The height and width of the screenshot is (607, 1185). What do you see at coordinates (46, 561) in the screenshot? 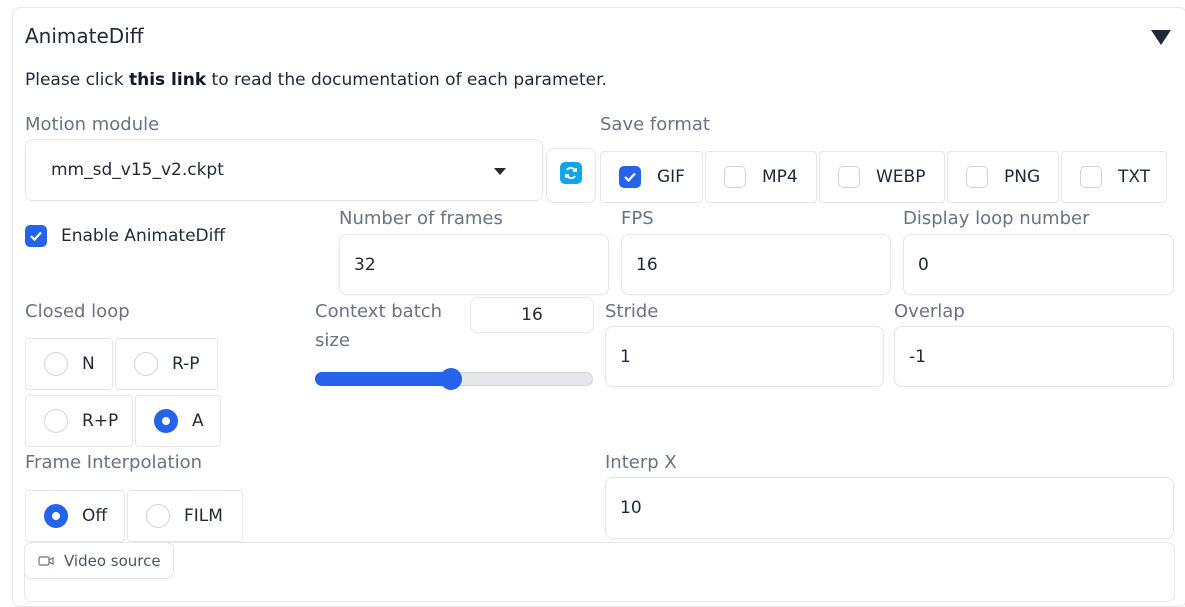
I see `video-camera-icon` at bounding box center [46, 561].